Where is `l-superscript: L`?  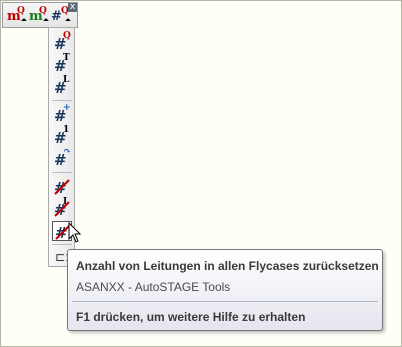
l-superscript: L is located at coordinates (66, 80).